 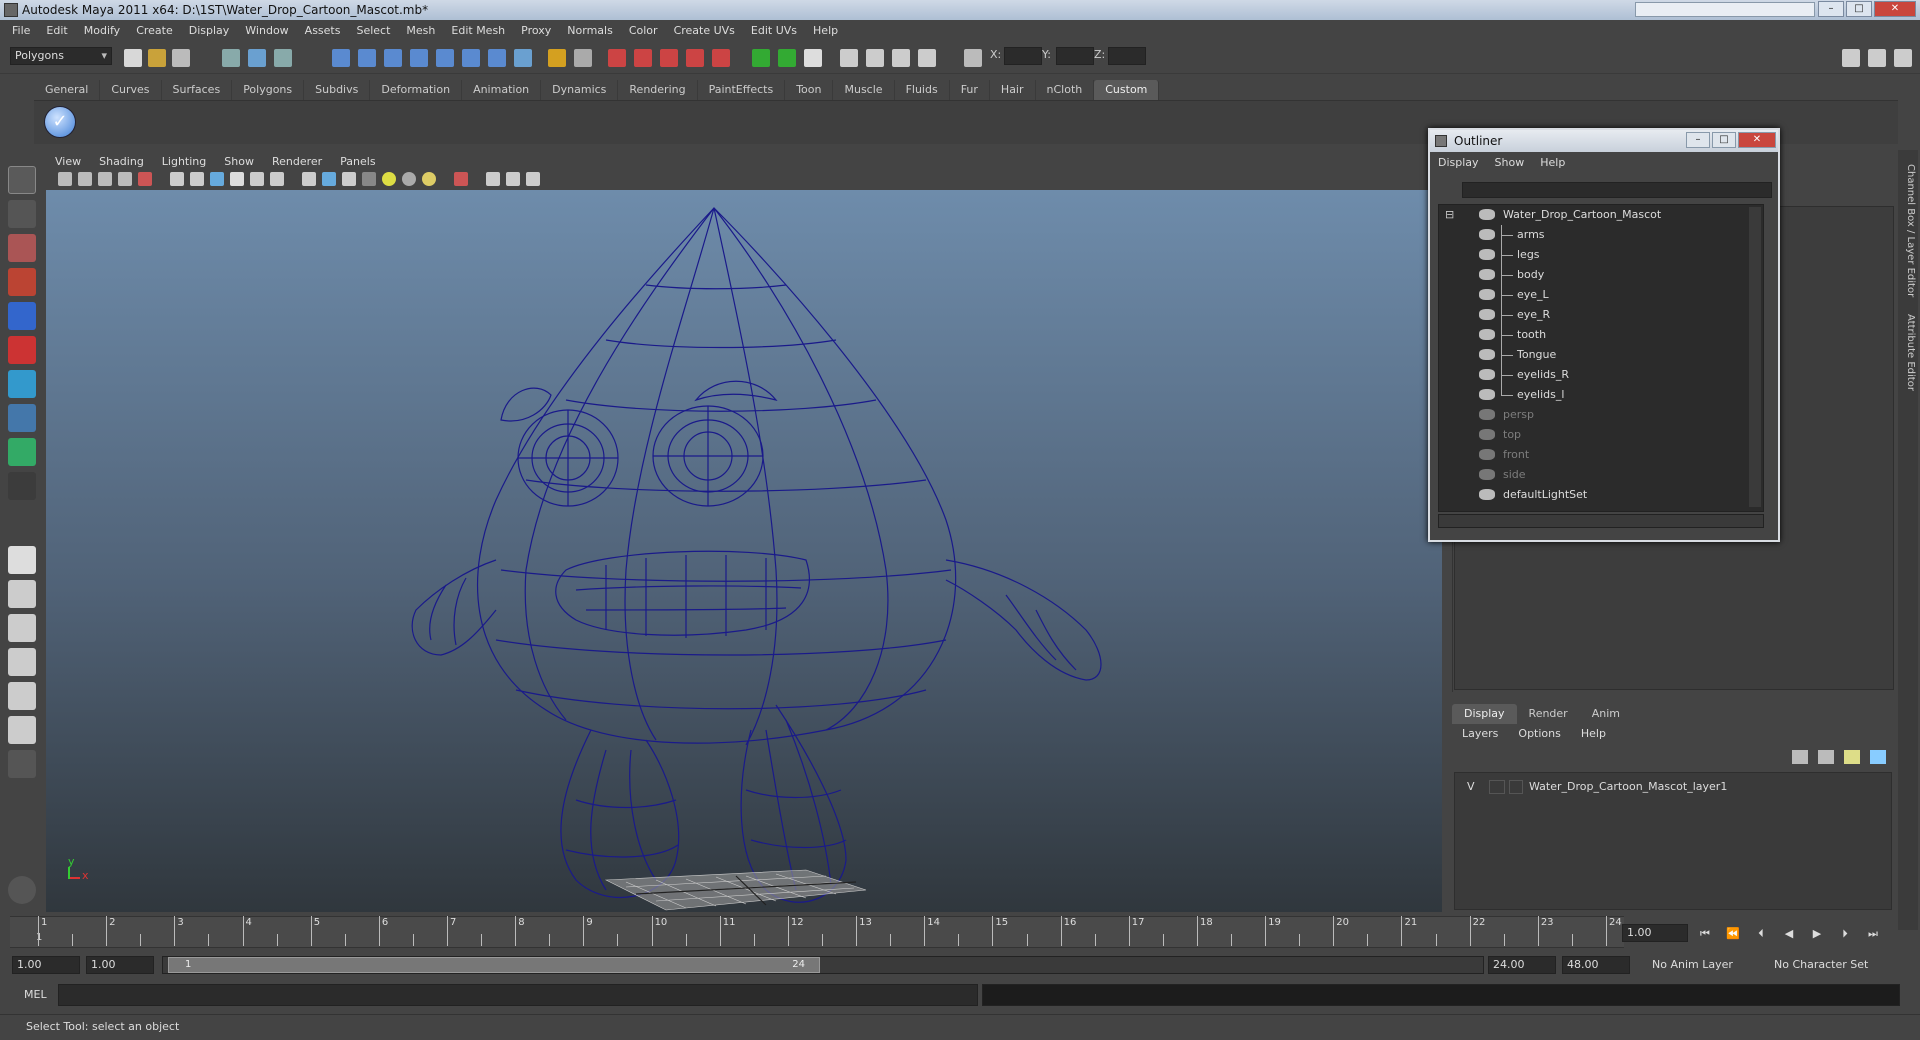 What do you see at coordinates (1725, 9) in the screenshot?
I see `help-search-input` at bounding box center [1725, 9].